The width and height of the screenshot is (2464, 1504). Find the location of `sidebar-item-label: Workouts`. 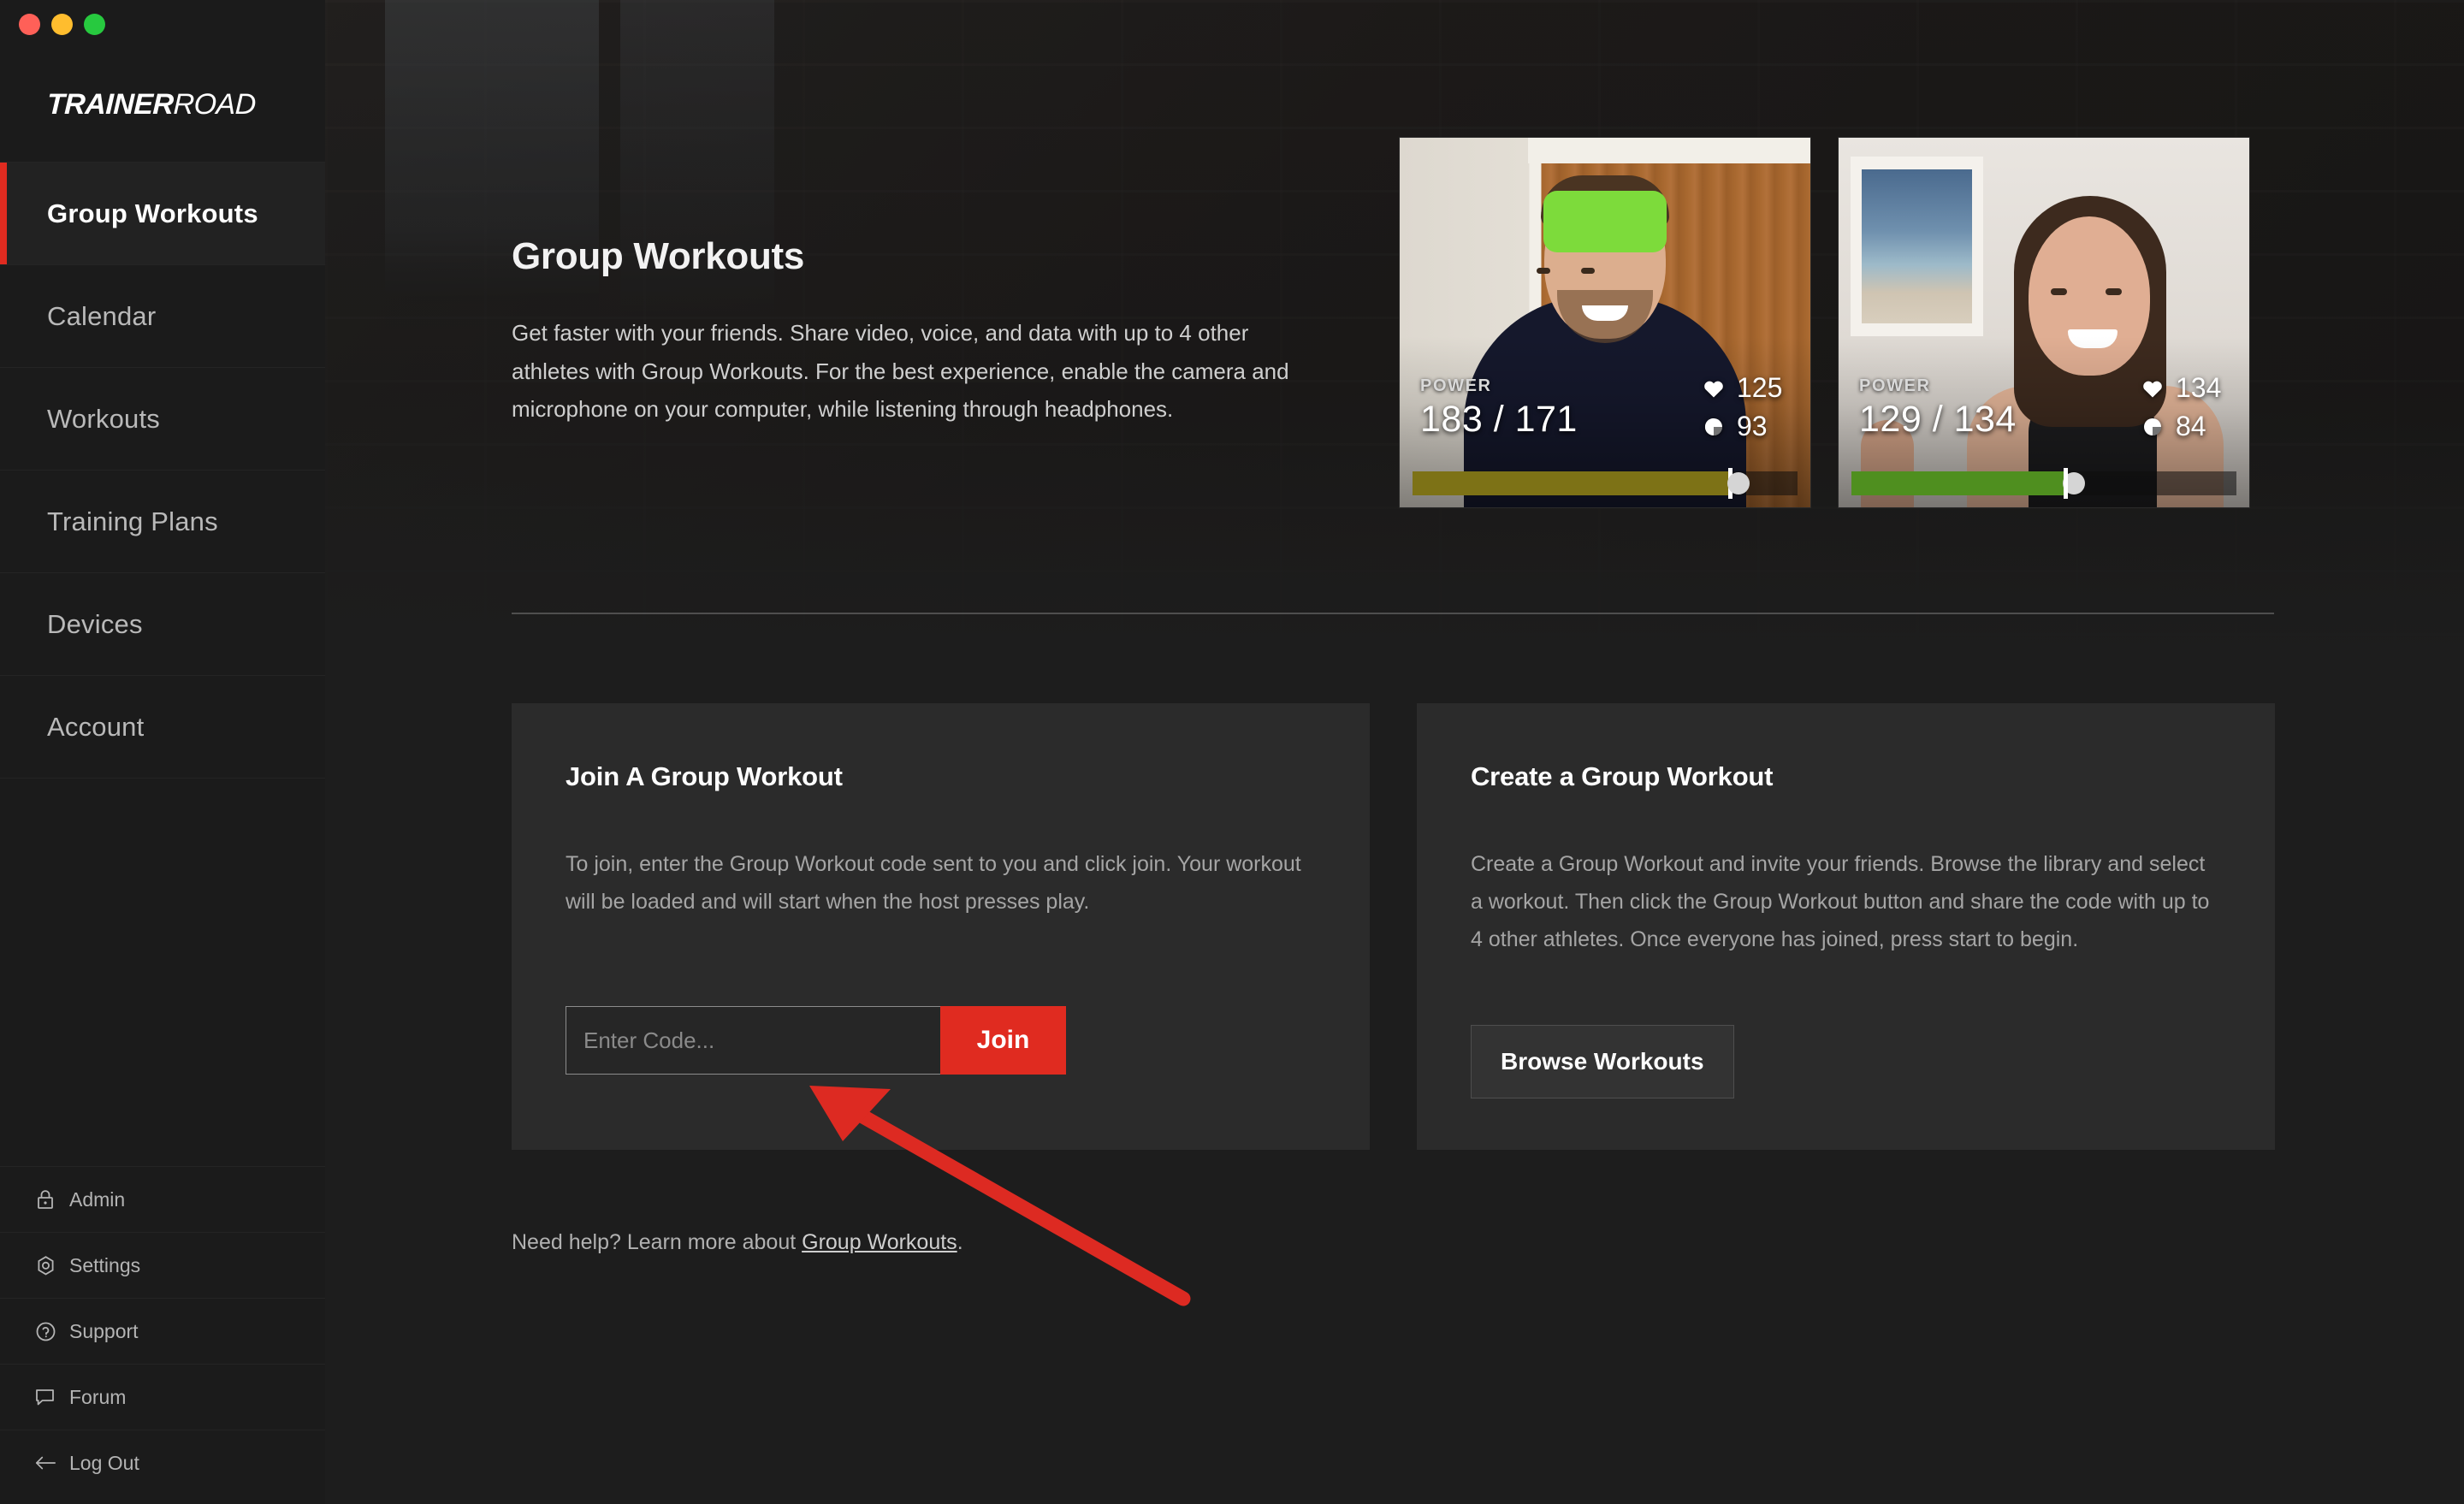

sidebar-item-label: Workouts is located at coordinates (103, 419).